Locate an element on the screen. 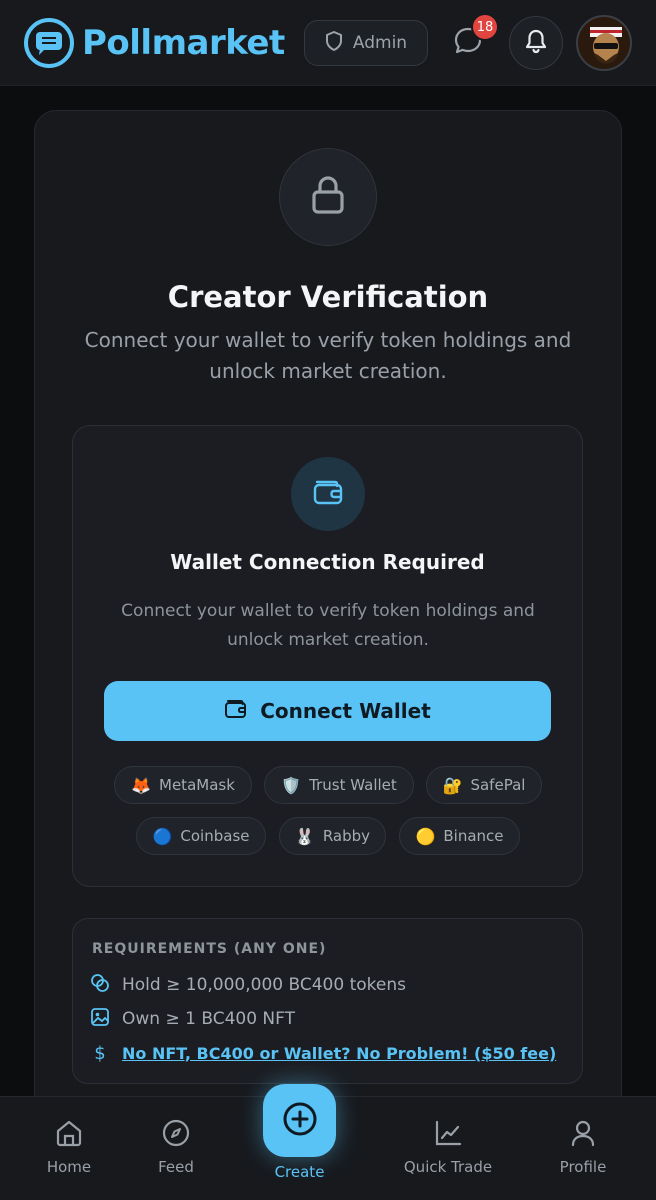 Image resolution: width=656 pixels, height=1200 pixels. connect-wallet-button: Connect Wallet is located at coordinates (327, 711).